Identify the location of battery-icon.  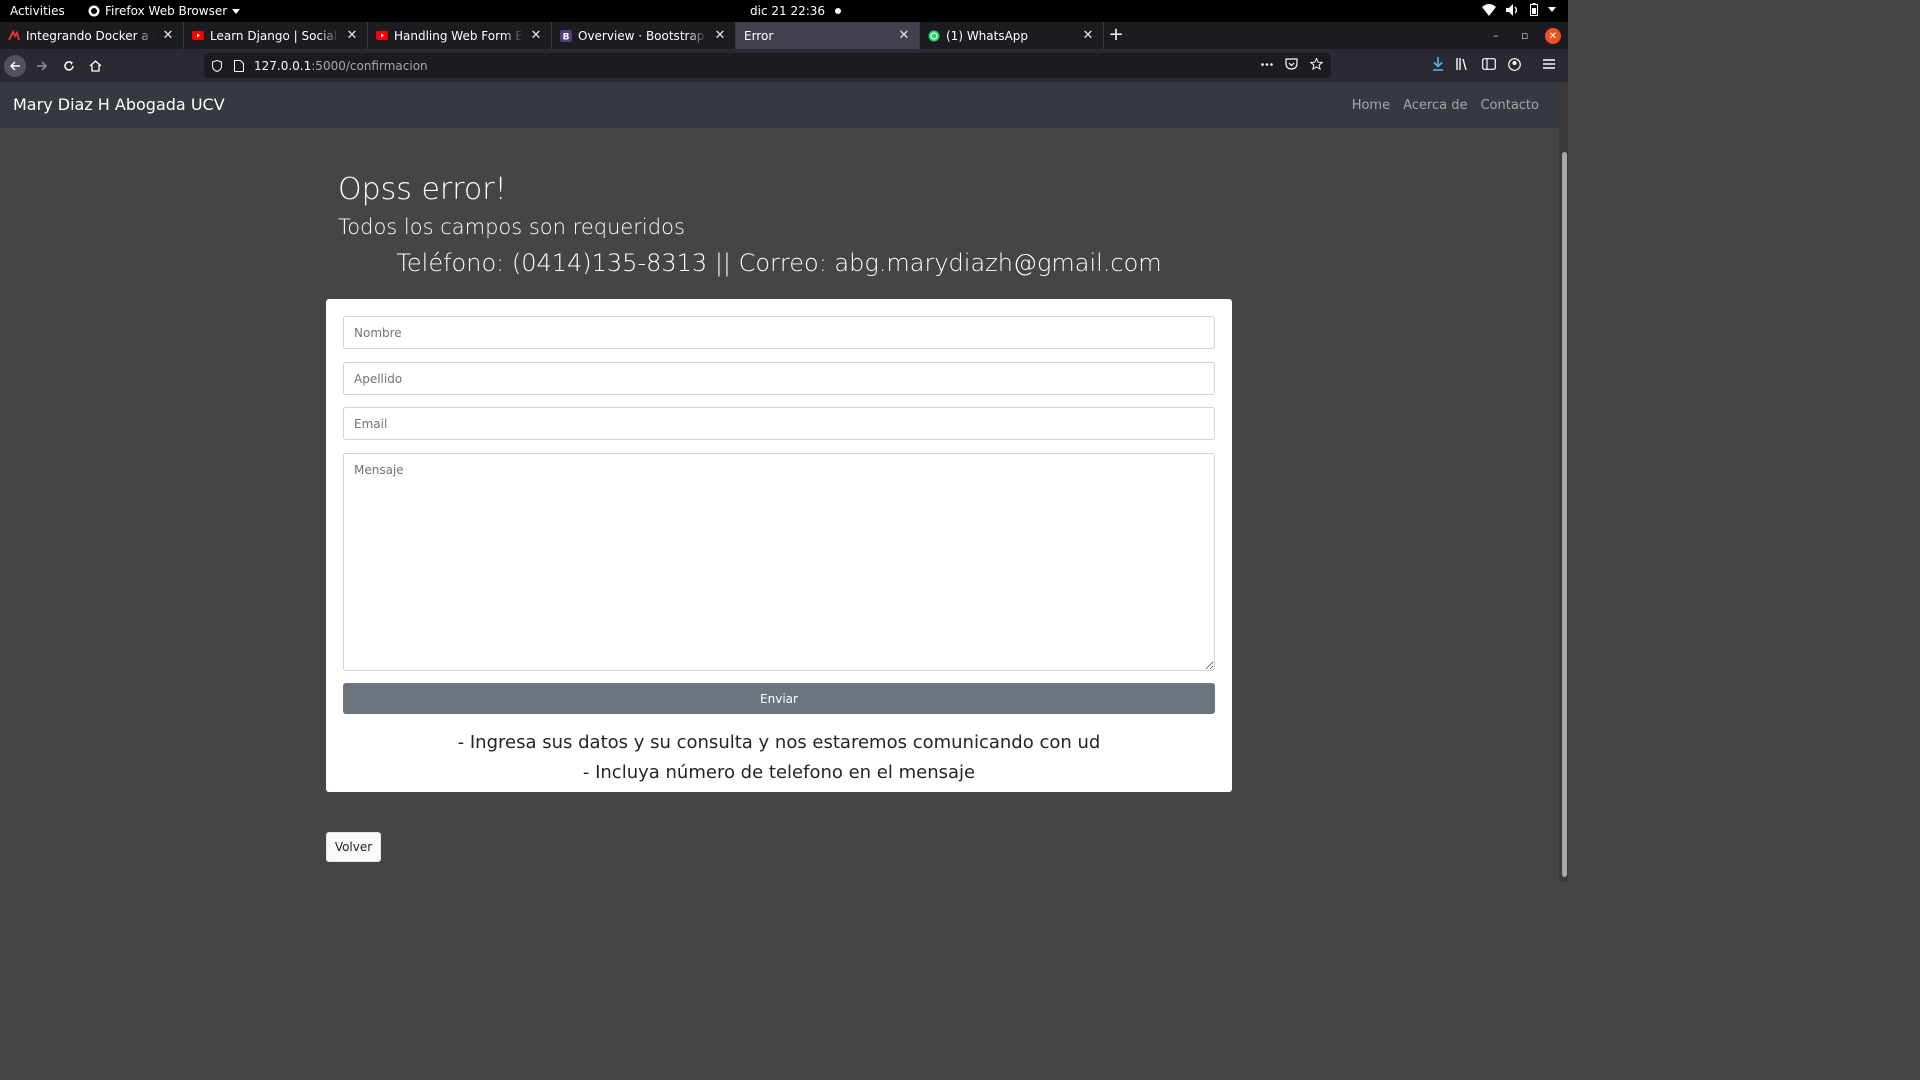
(1534, 9).